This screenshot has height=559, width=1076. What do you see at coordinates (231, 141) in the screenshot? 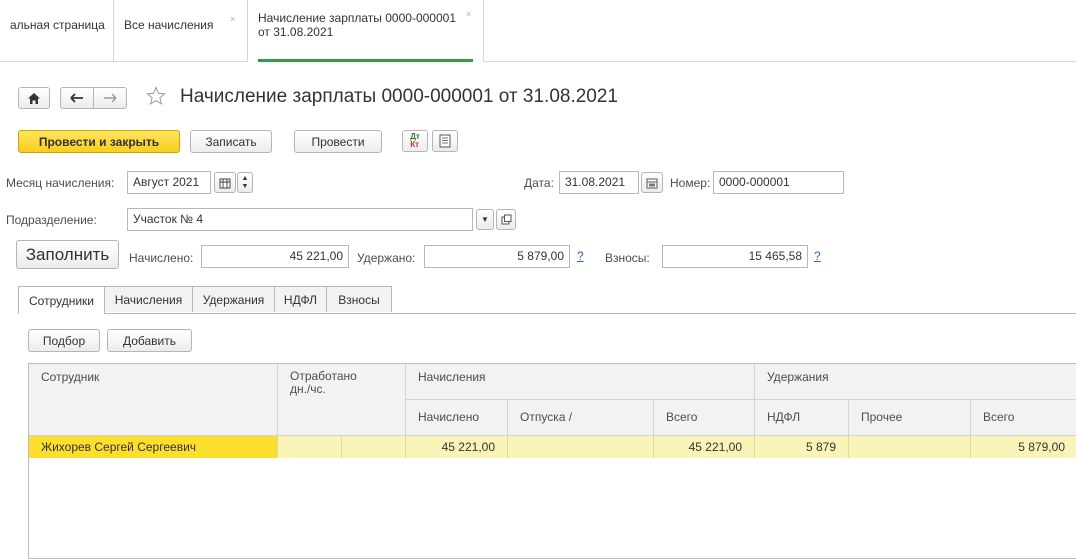
I see `save-button: Записать` at bounding box center [231, 141].